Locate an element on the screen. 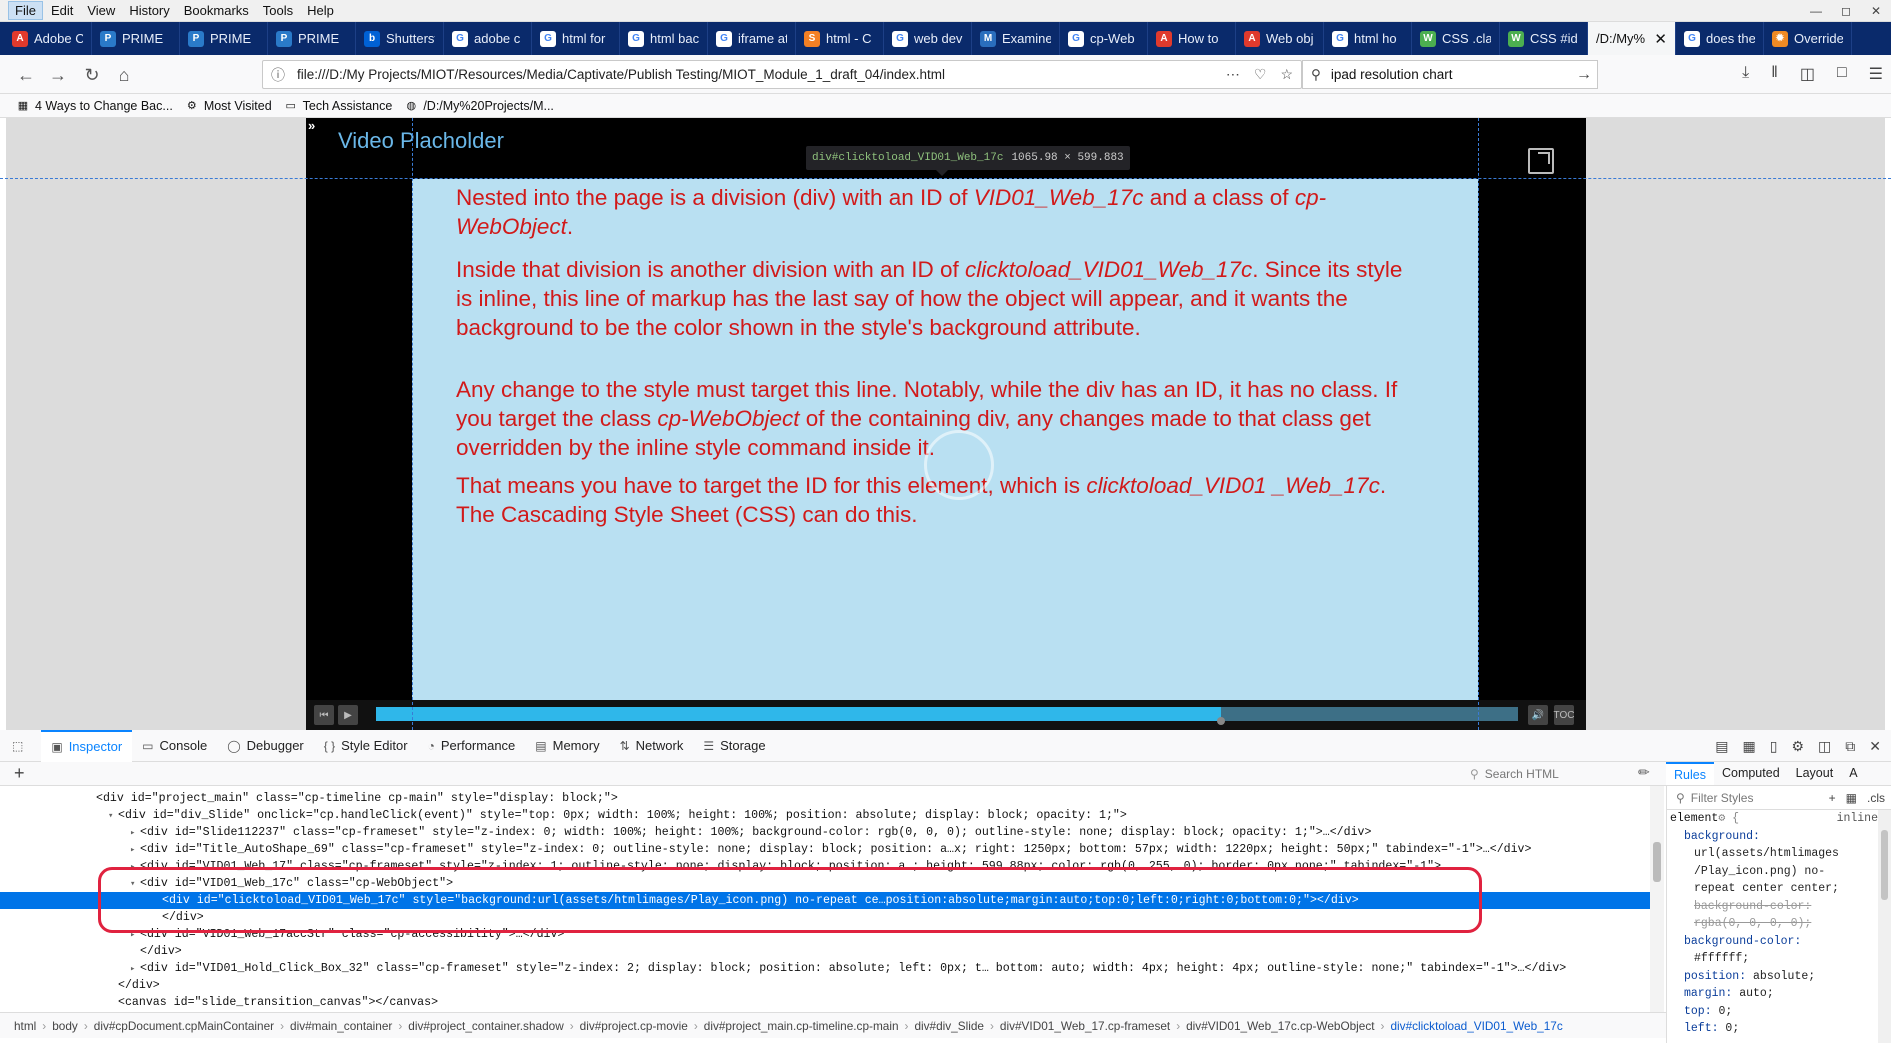 This screenshot has width=1891, height=1043. menu-item-tools: Tools is located at coordinates (278, 10).